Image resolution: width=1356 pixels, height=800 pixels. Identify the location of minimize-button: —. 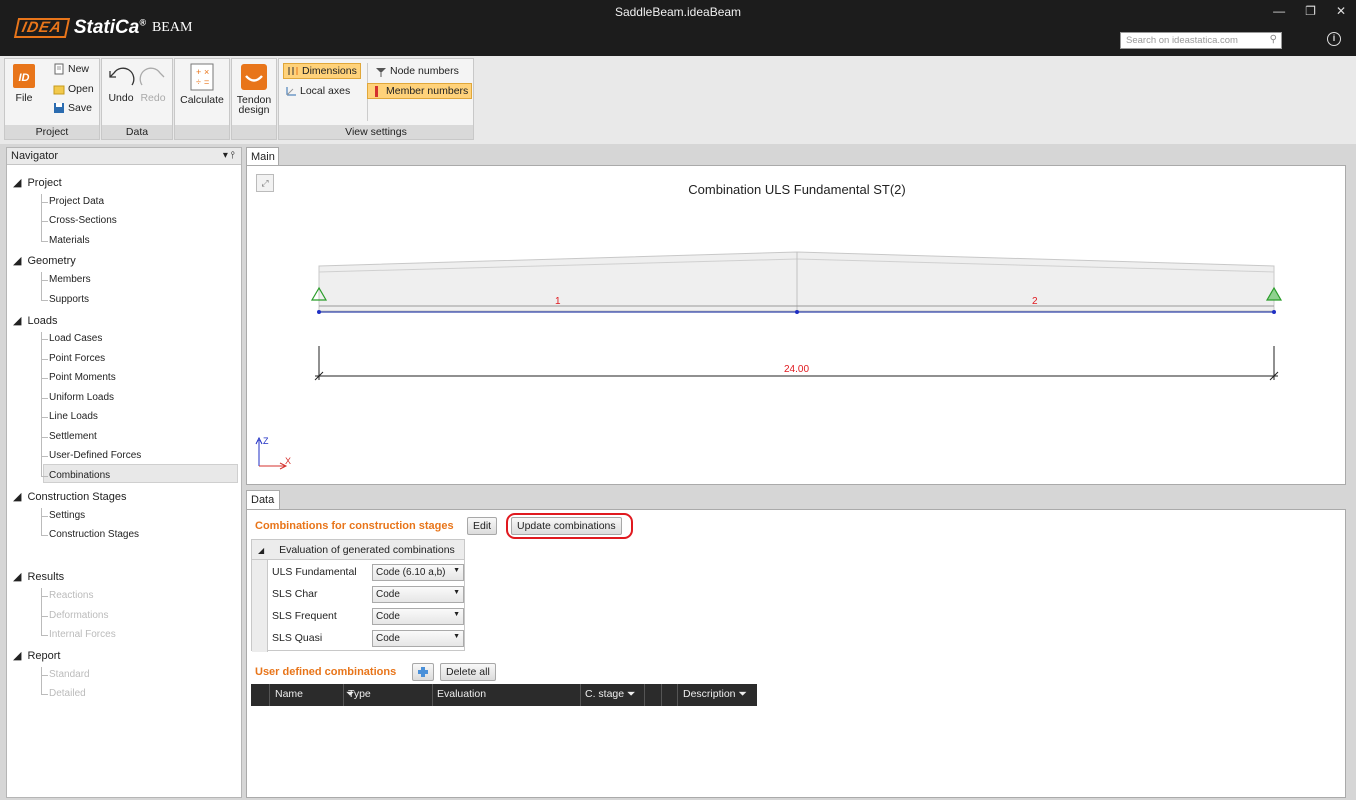
(1279, 11).